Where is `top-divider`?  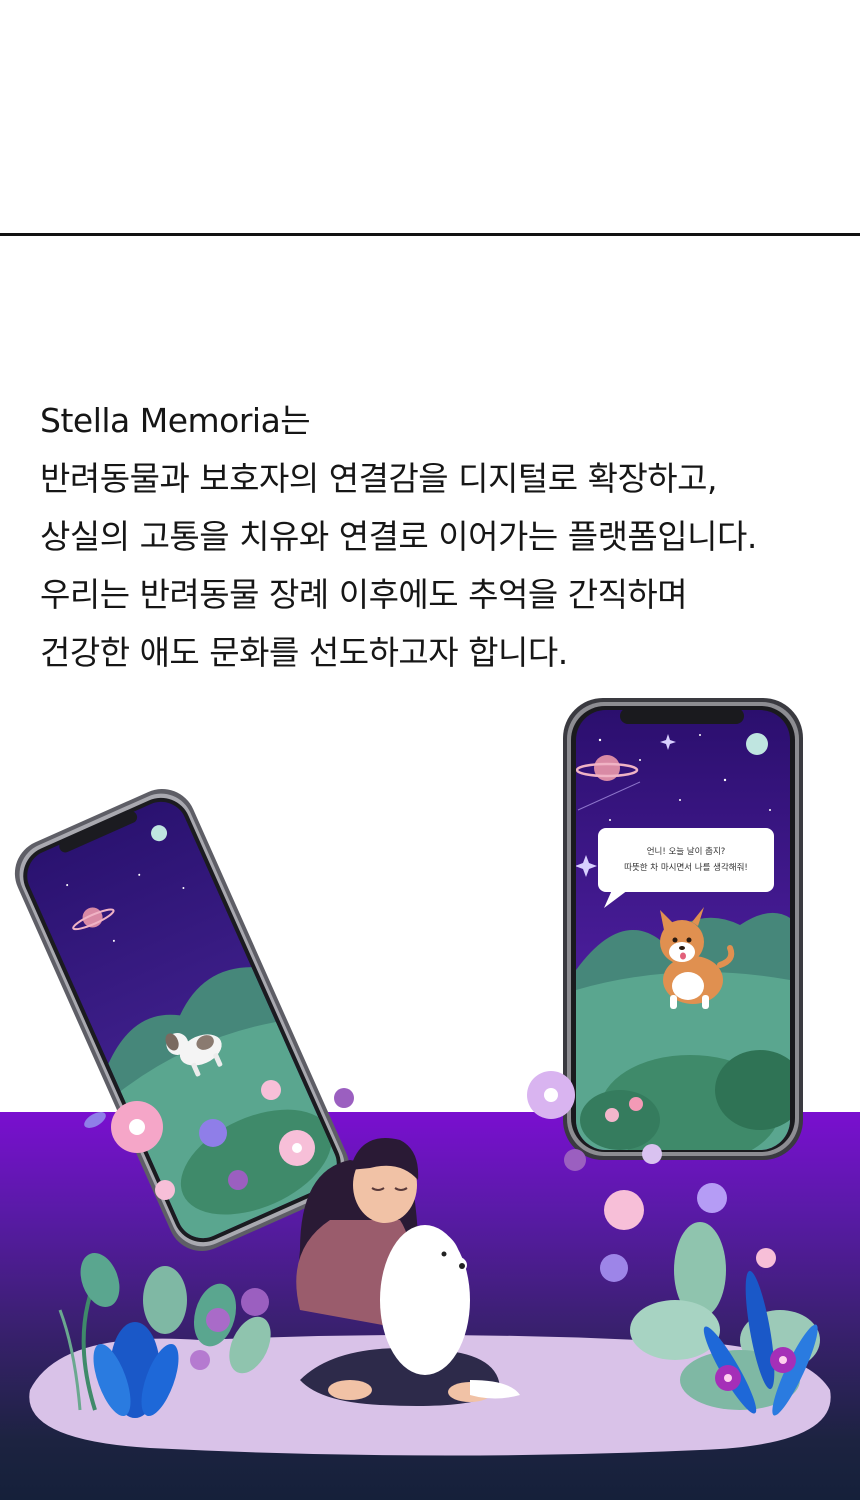
top-divider is located at coordinates (430, 234).